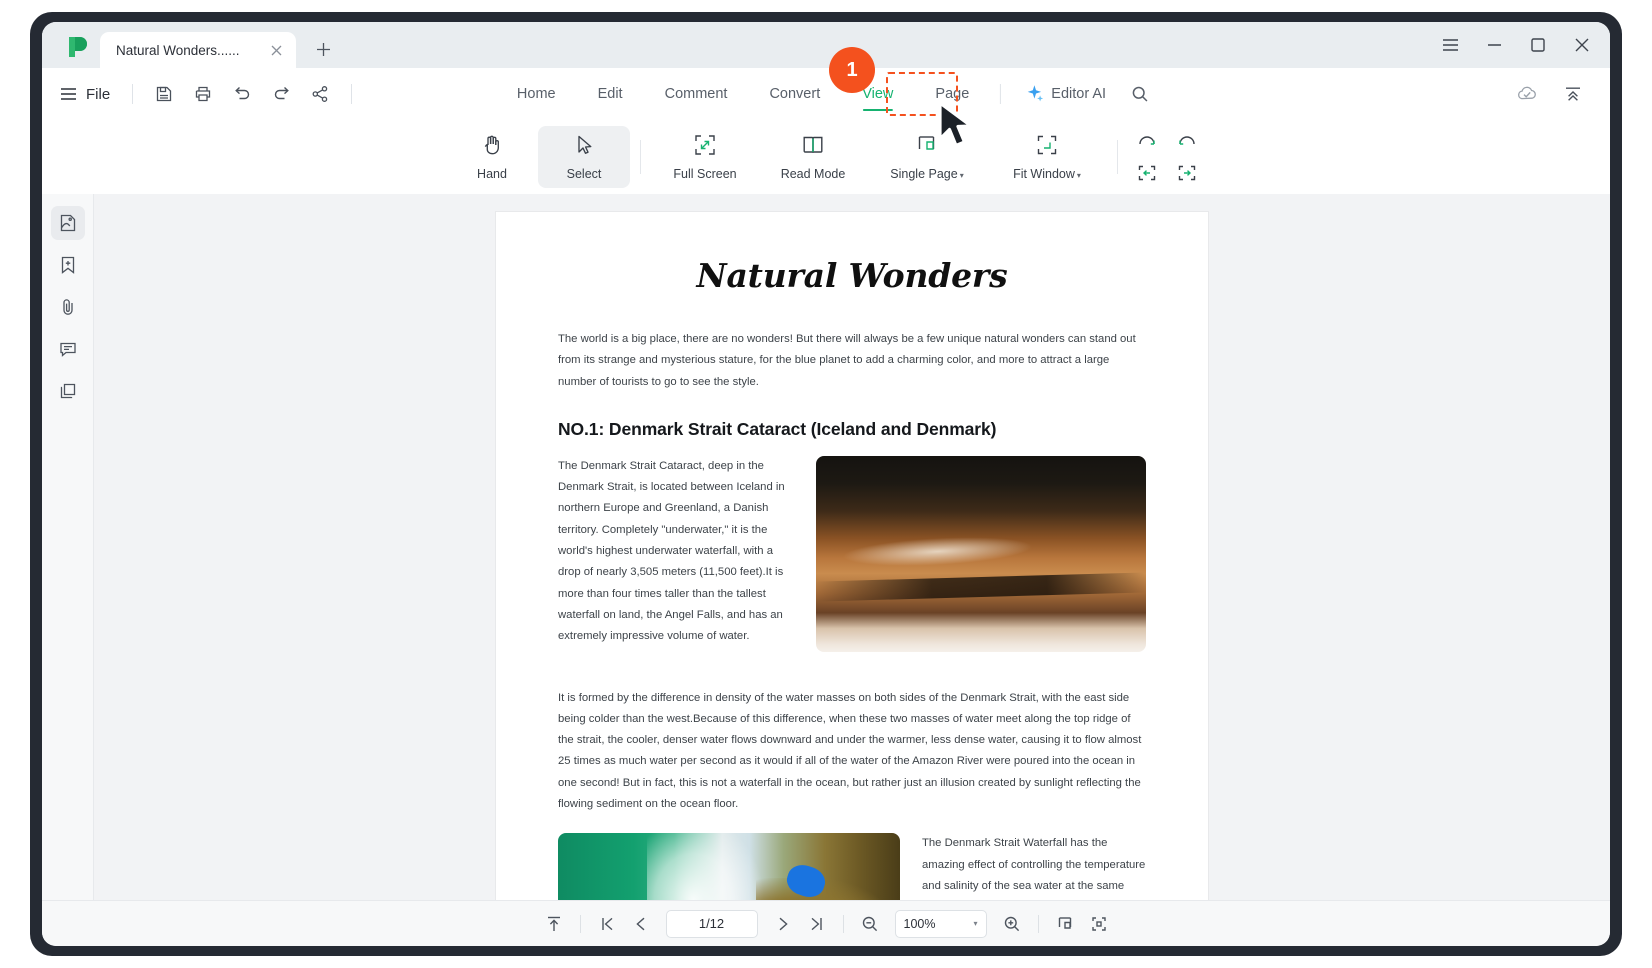 The image size is (1652, 968). What do you see at coordinates (323, 49) in the screenshot?
I see `new-tab-button` at bounding box center [323, 49].